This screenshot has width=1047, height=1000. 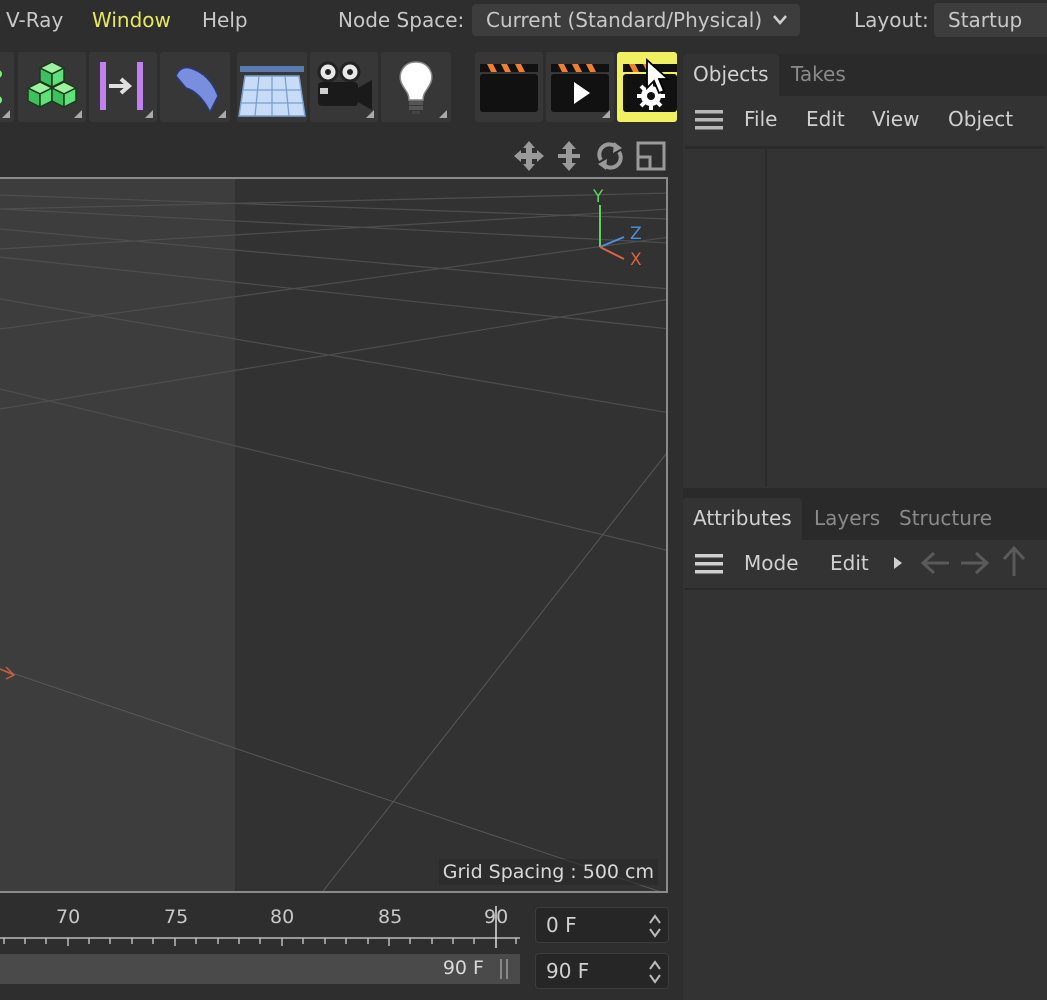 I want to click on tab-attributes: Attributes, so click(x=742, y=519).